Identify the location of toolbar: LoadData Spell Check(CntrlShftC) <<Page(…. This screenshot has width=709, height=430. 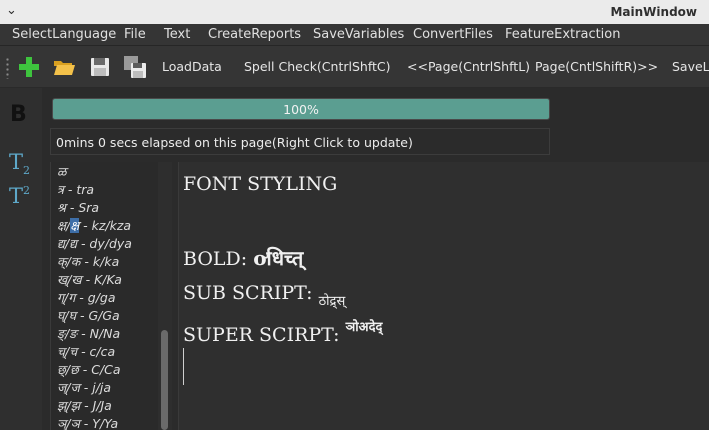
(354, 67).